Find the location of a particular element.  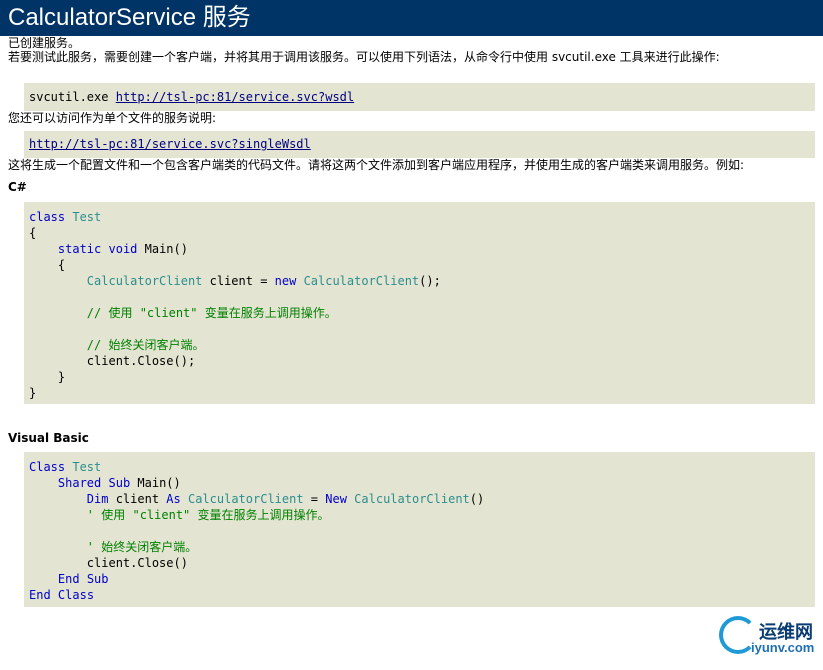

single-wsdl-box: http://tsl-pc:81/service.svc?singleWsdl is located at coordinates (419, 144).